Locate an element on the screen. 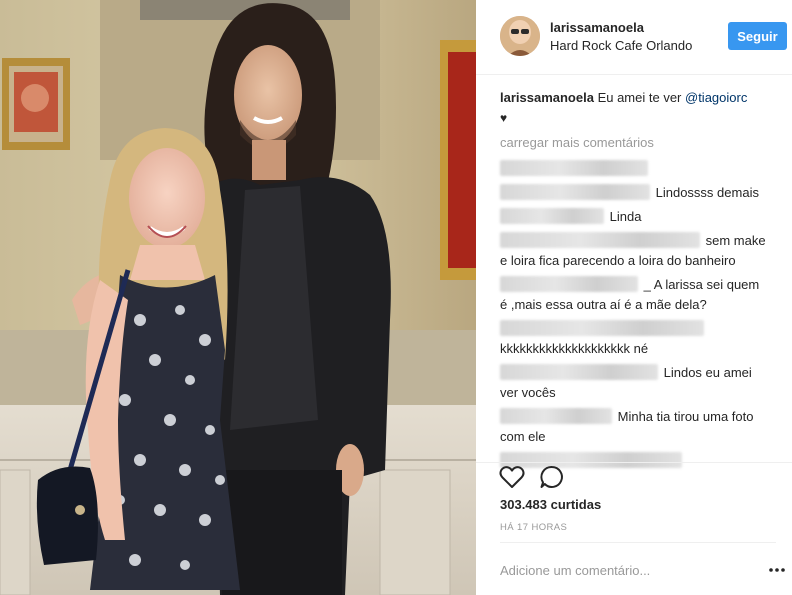 The image size is (792, 595). ellipsis-icon is located at coordinates (777, 570).